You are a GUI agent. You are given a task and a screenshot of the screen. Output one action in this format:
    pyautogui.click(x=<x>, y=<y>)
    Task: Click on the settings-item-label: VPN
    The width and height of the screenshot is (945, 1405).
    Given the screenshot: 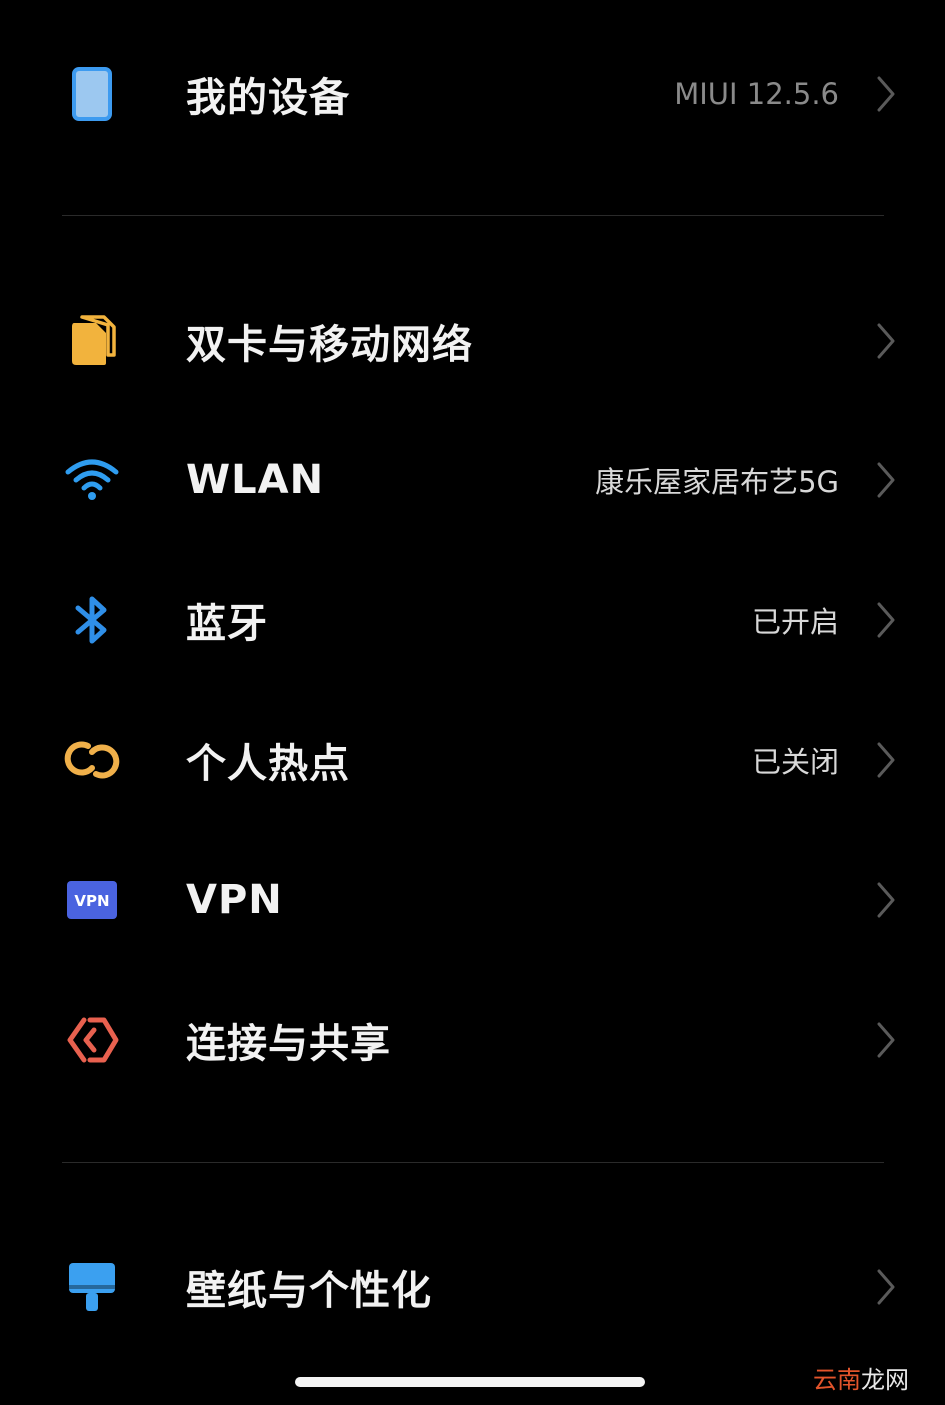 What is the action you would take?
    pyautogui.click(x=234, y=900)
    